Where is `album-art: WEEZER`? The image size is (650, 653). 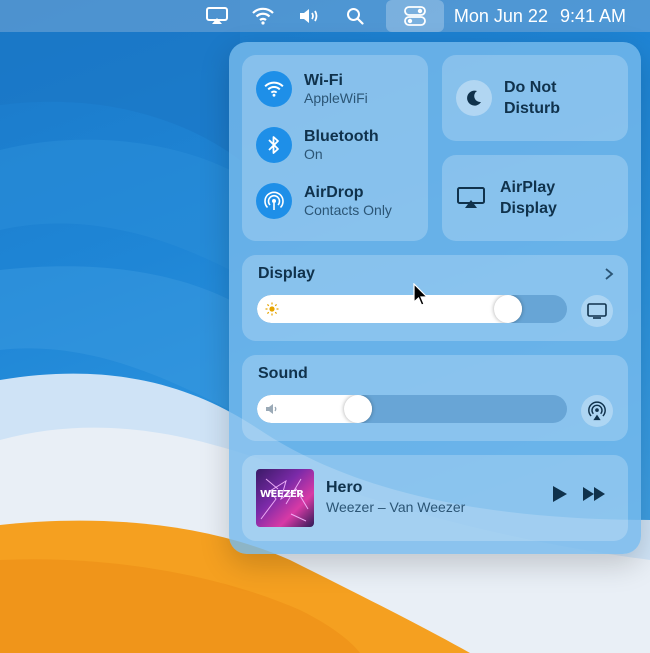
album-art: WEEZER is located at coordinates (285, 498).